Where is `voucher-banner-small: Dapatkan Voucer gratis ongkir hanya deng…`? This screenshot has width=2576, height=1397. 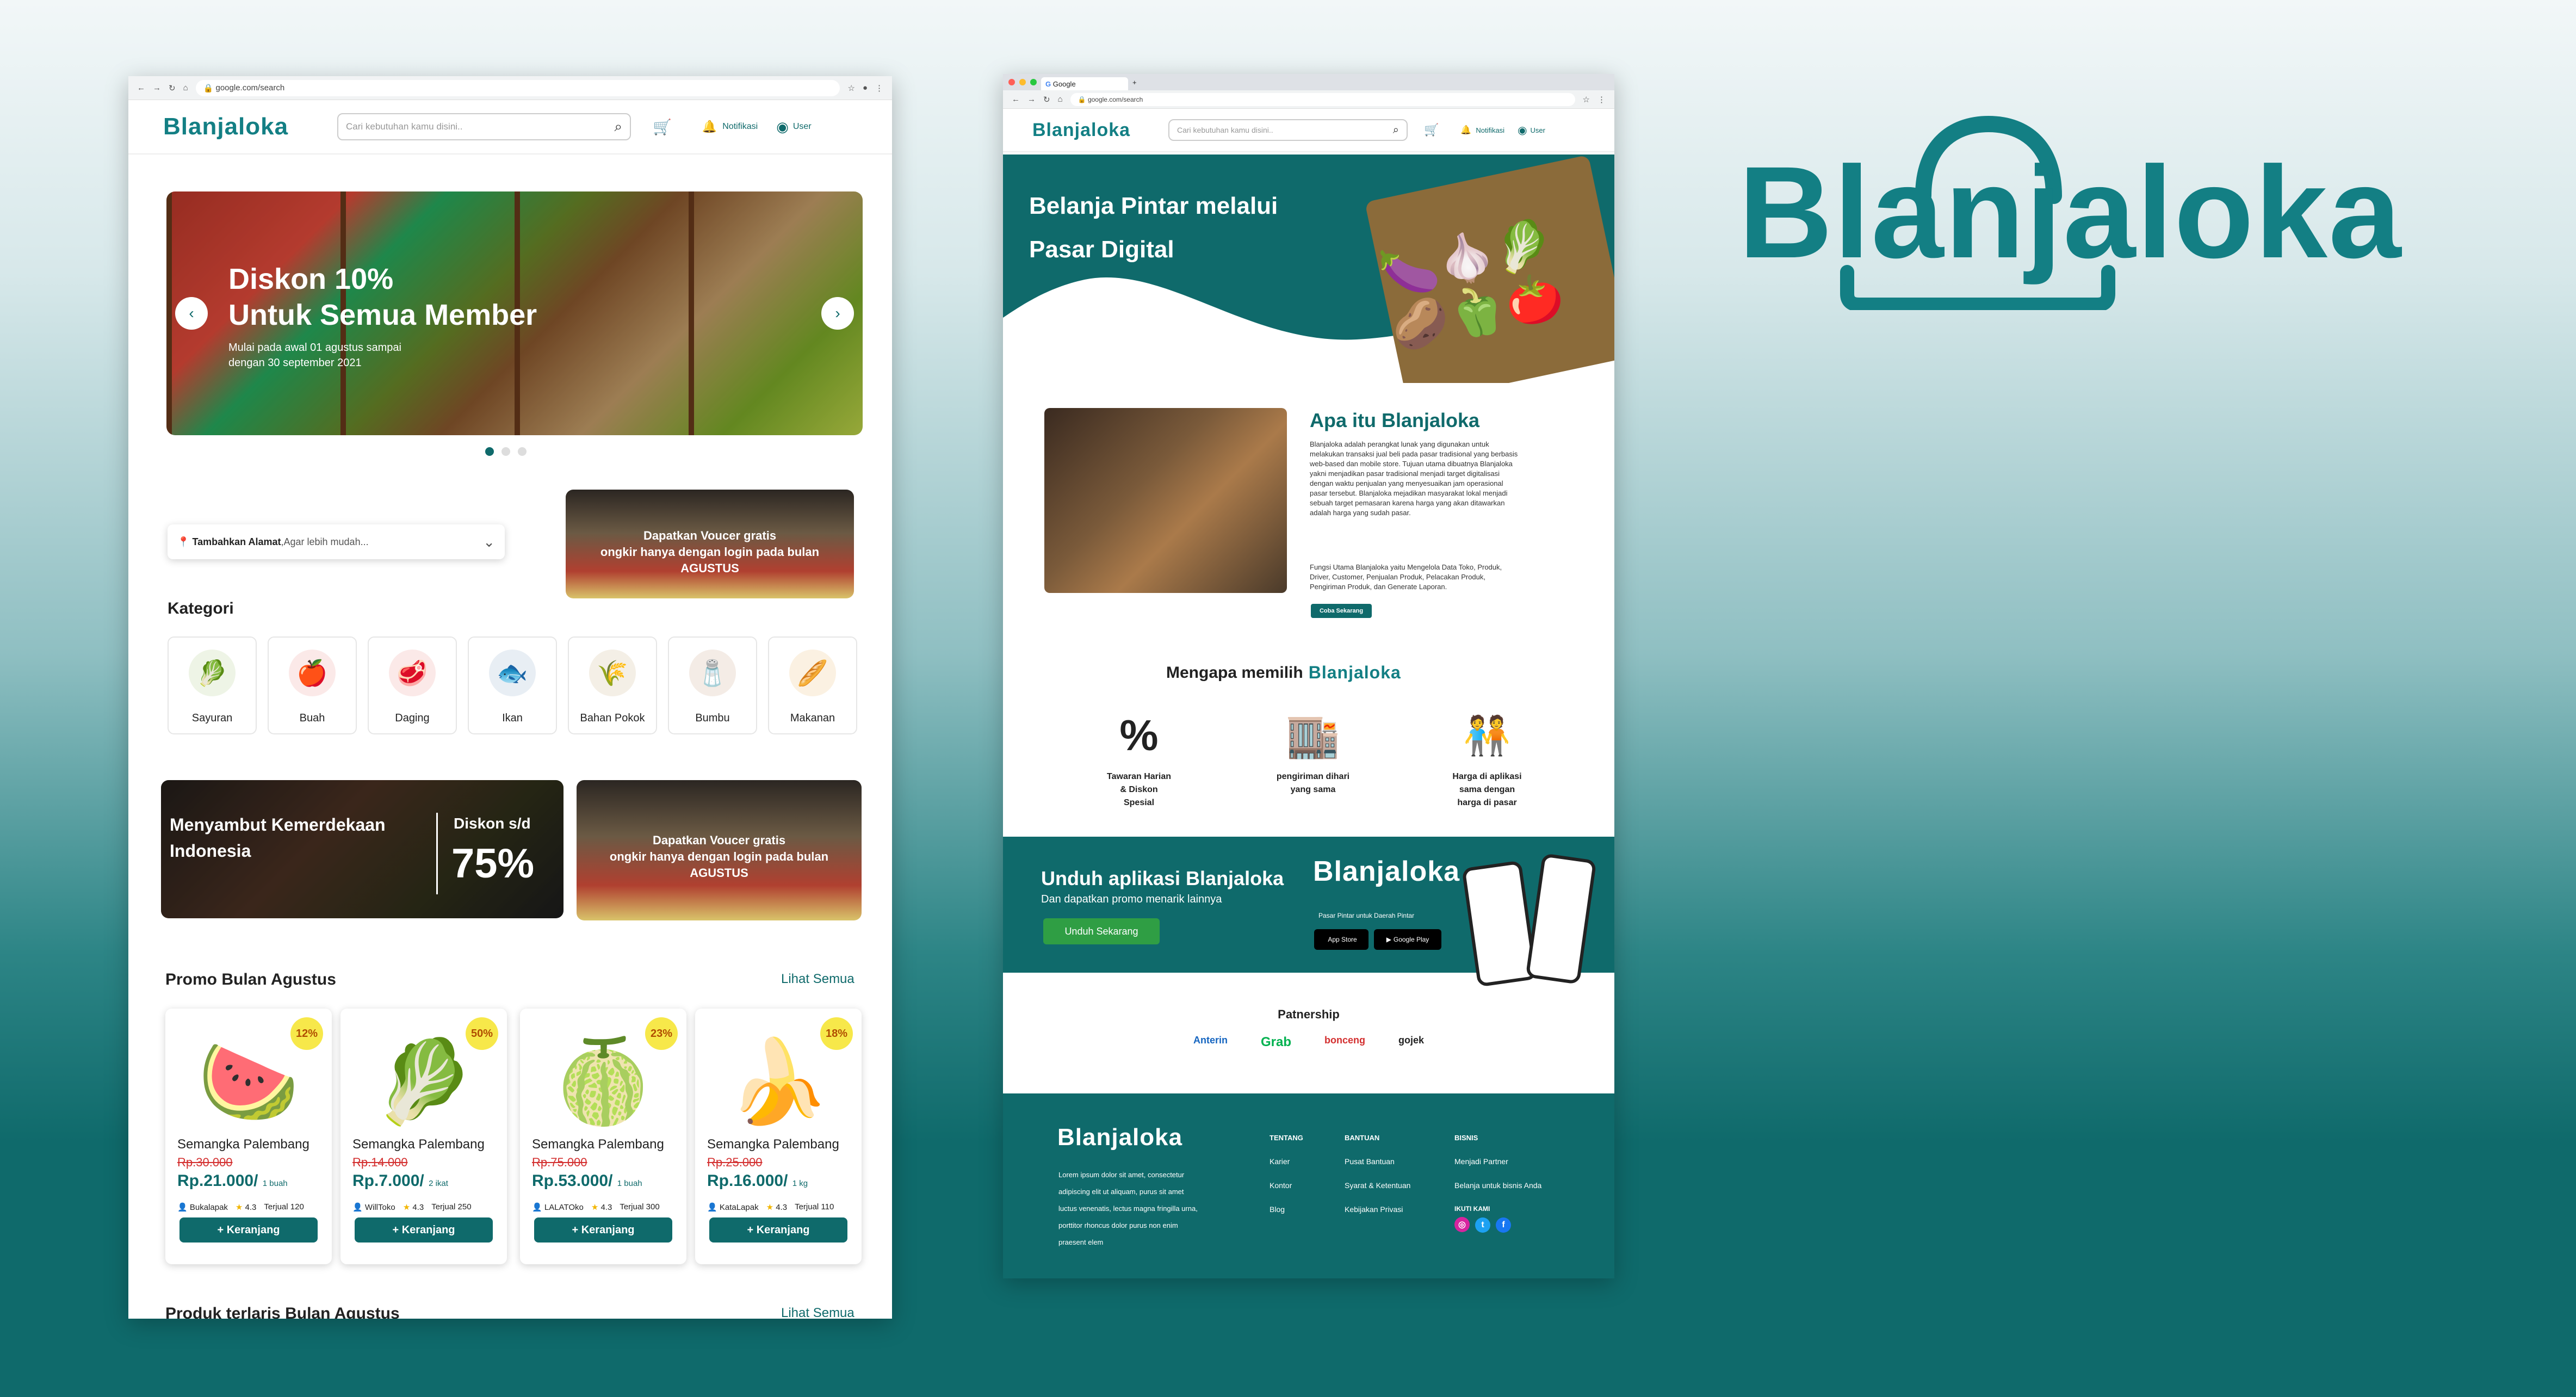 voucher-banner-small: Dapatkan Voucer gratis ongkir hanya deng… is located at coordinates (710, 544).